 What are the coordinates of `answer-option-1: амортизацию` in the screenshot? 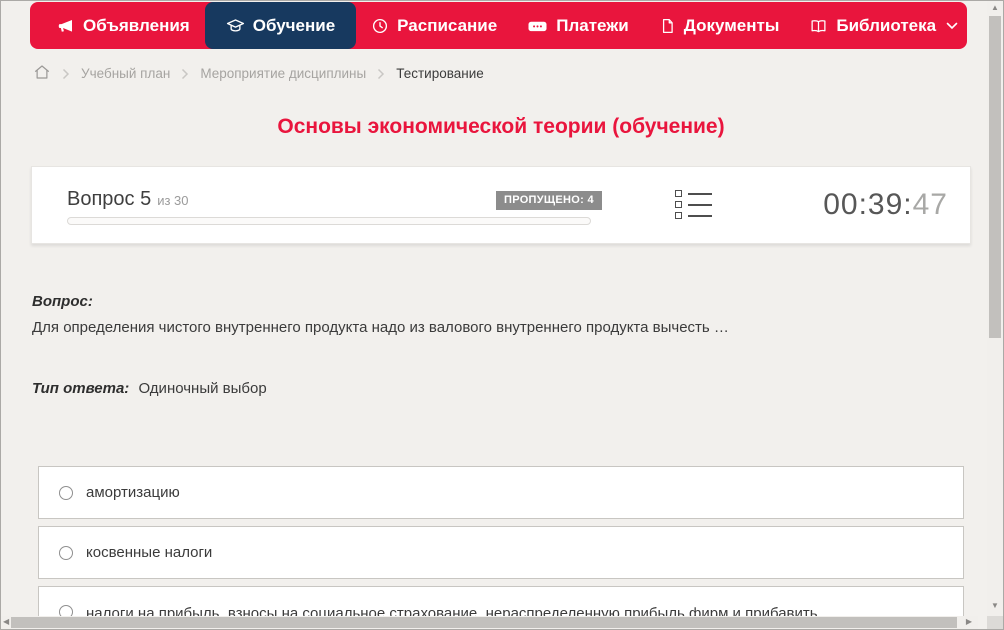 It's located at (501, 492).